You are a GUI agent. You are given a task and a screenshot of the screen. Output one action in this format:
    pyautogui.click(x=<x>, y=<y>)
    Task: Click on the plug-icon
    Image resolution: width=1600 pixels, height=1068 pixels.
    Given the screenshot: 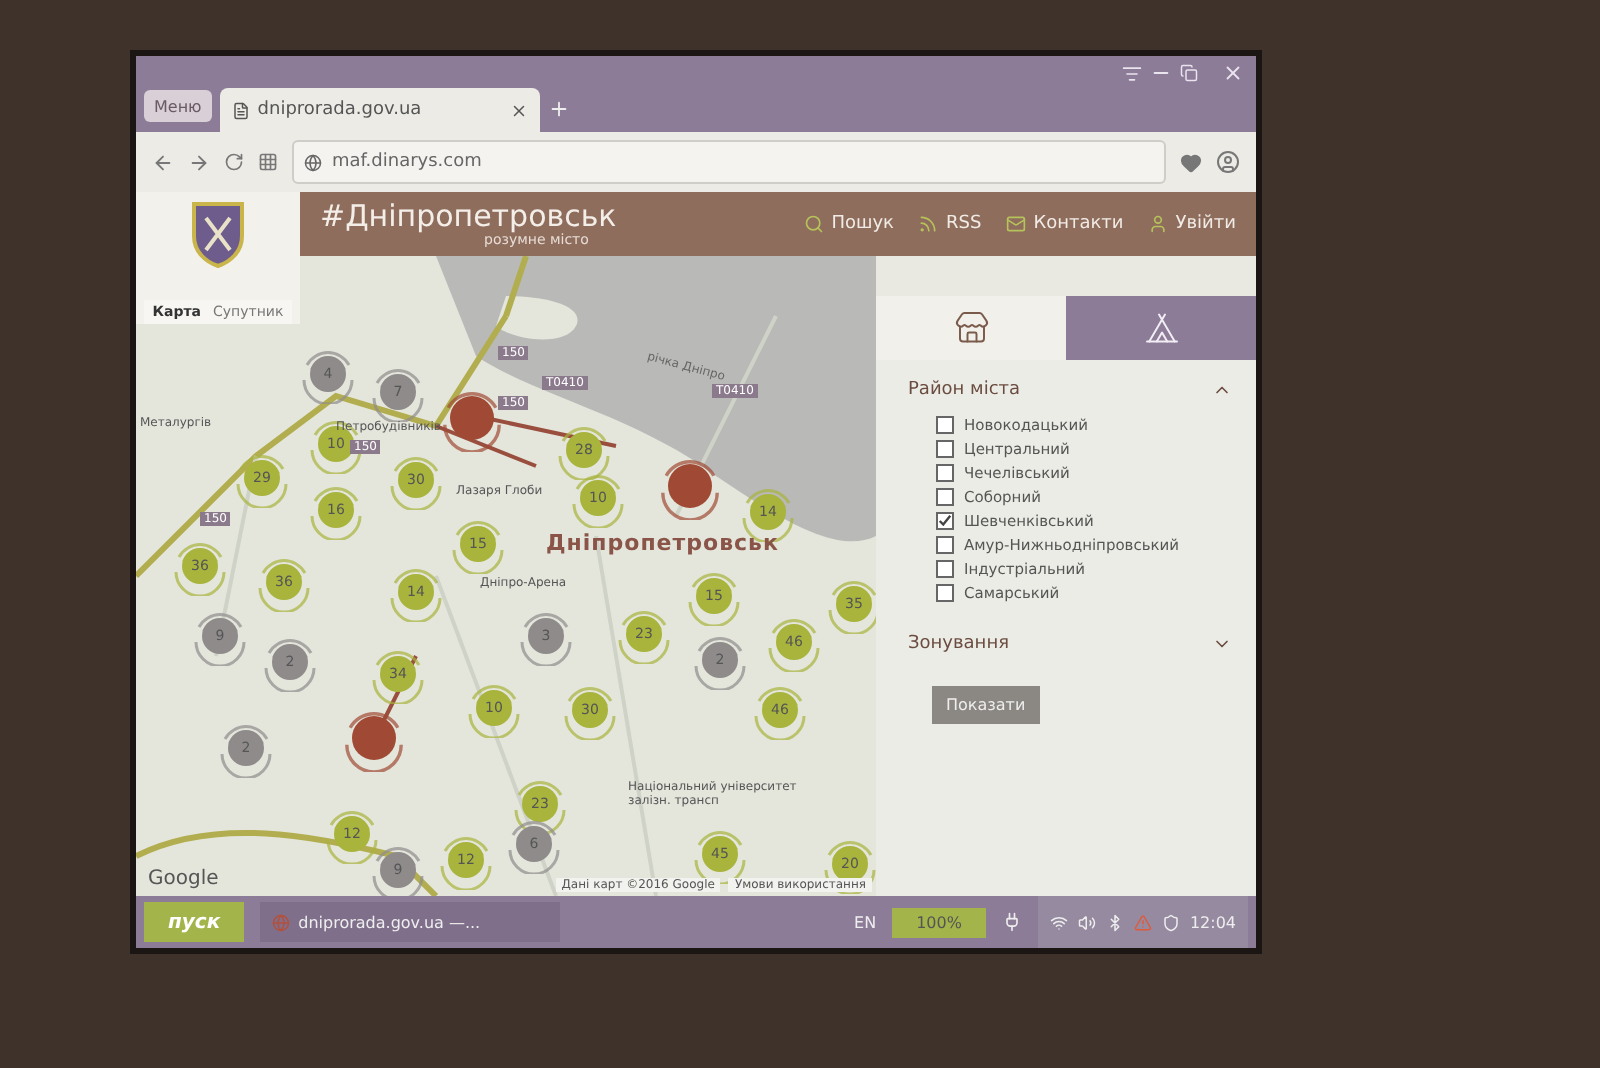 What is the action you would take?
    pyautogui.click(x=1011, y=922)
    